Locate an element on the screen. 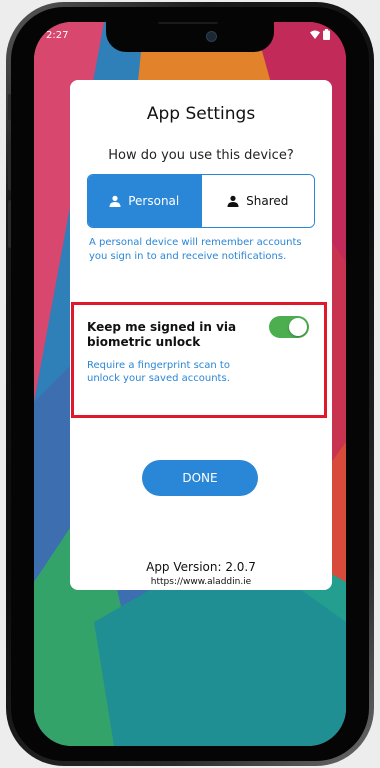 This screenshot has width=380, height=768. shared-option-label: Shared is located at coordinates (267, 201).